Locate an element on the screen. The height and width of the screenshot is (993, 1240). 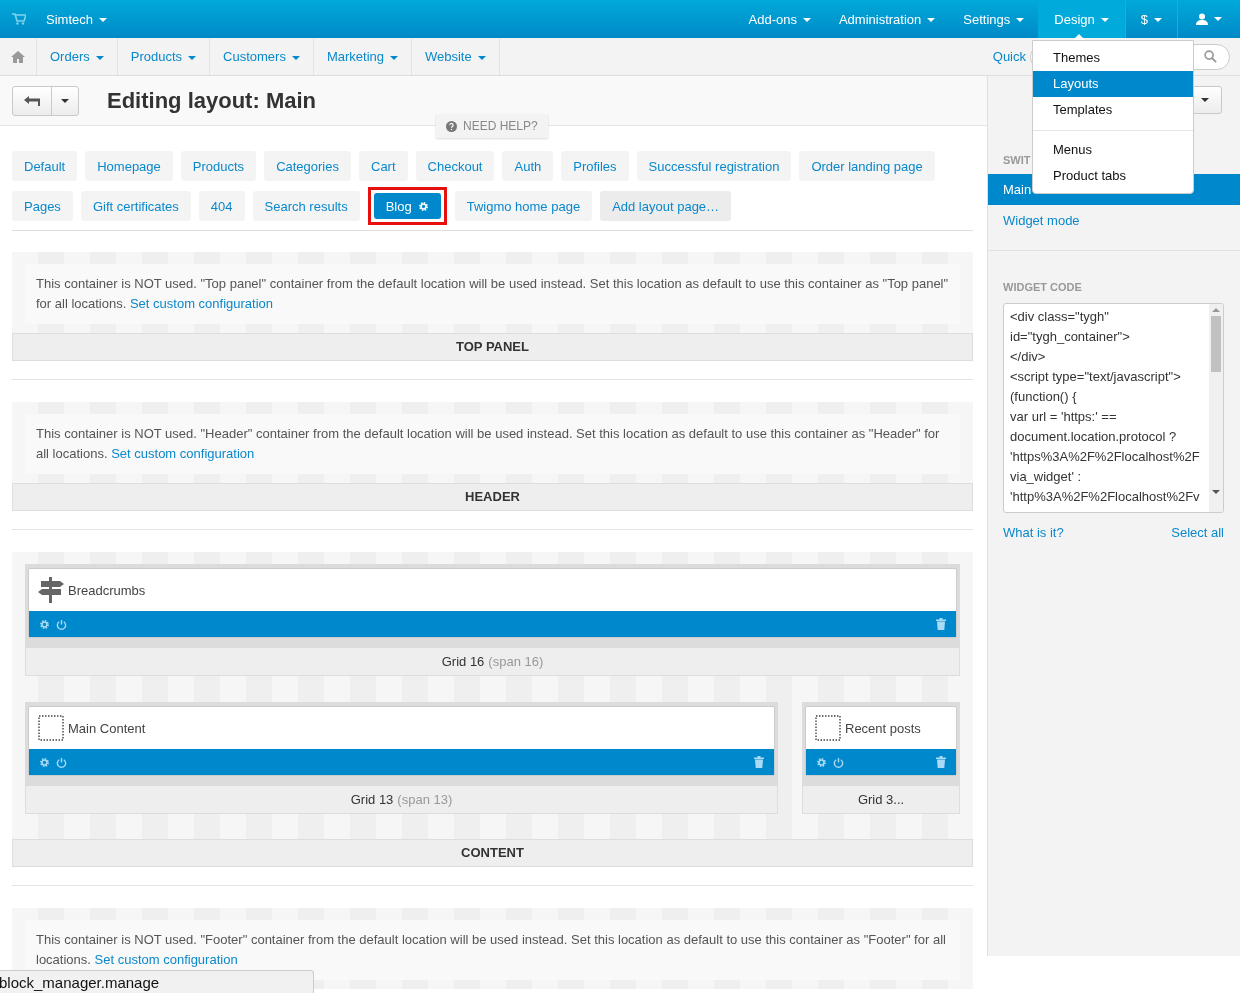
block-name: Recent posts is located at coordinates (883, 728).